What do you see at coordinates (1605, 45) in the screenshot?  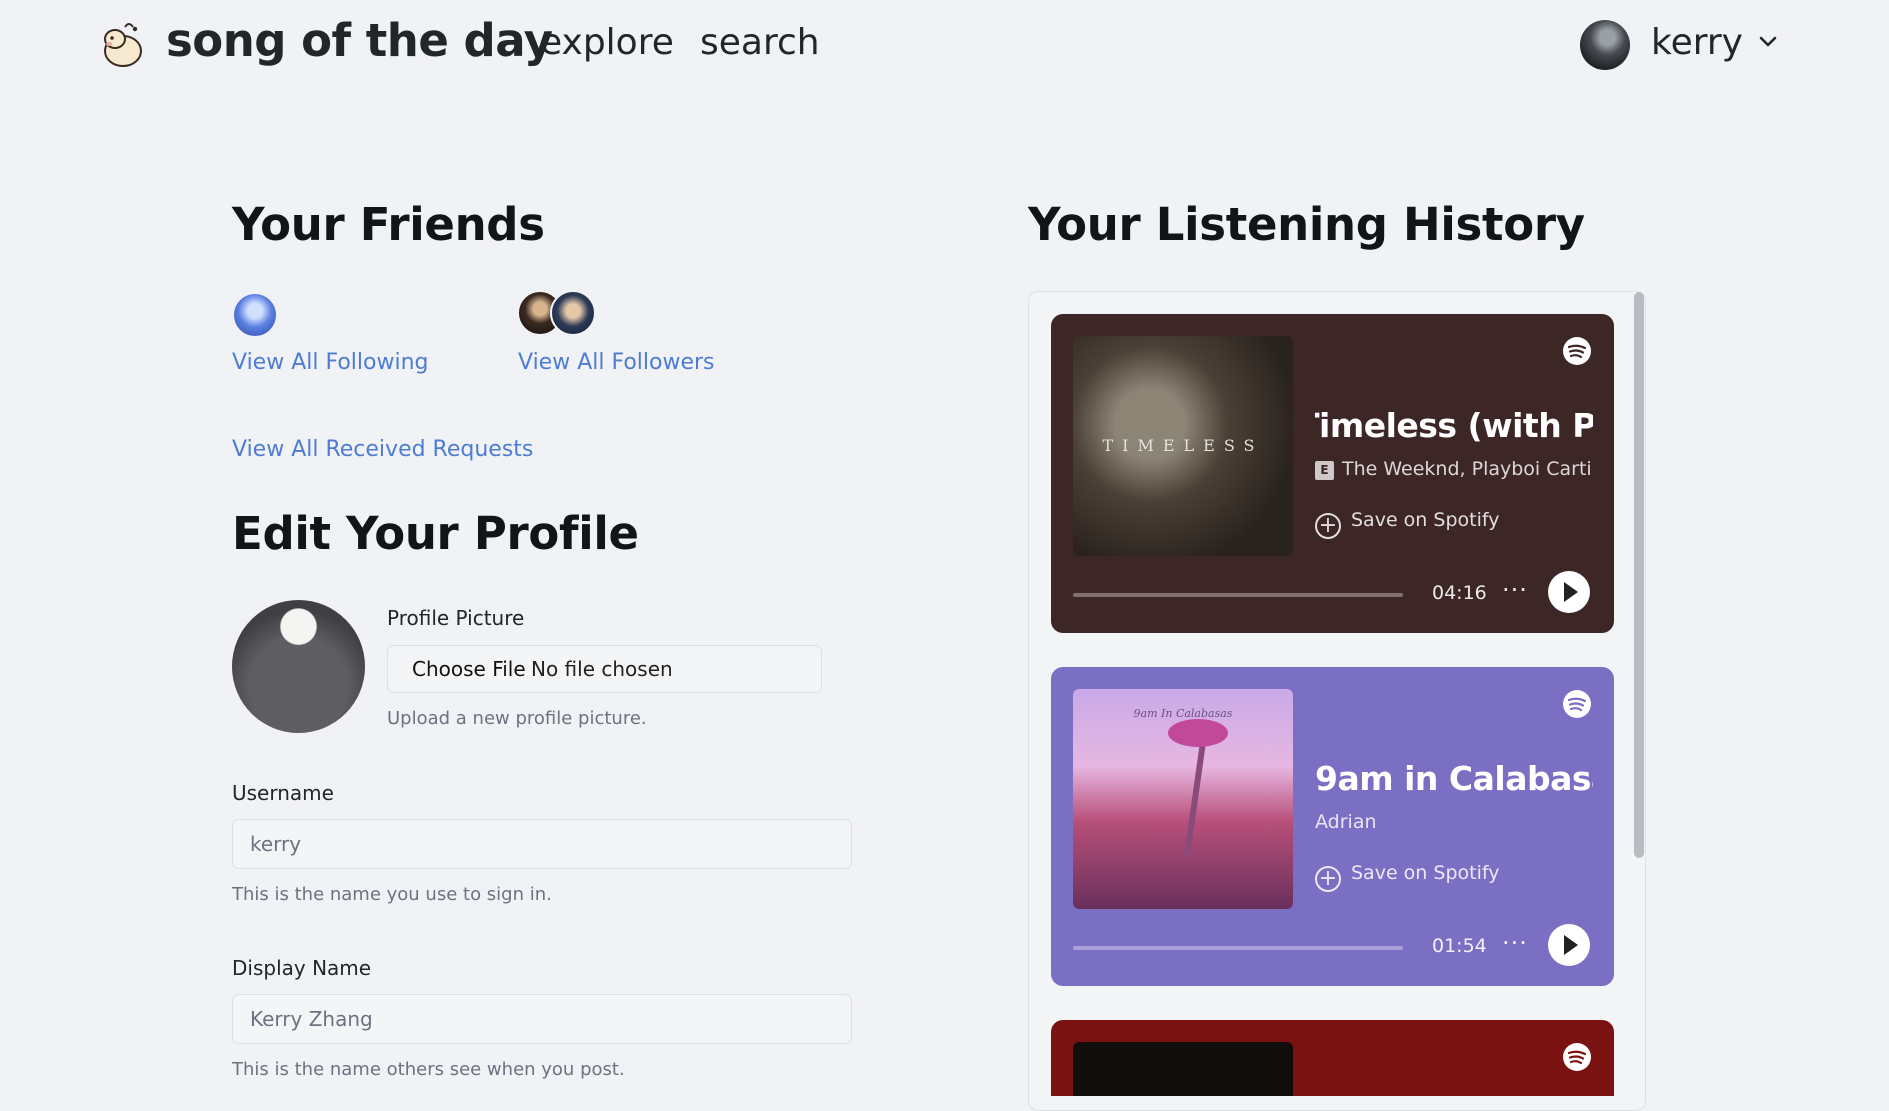 I see `user-avatar` at bounding box center [1605, 45].